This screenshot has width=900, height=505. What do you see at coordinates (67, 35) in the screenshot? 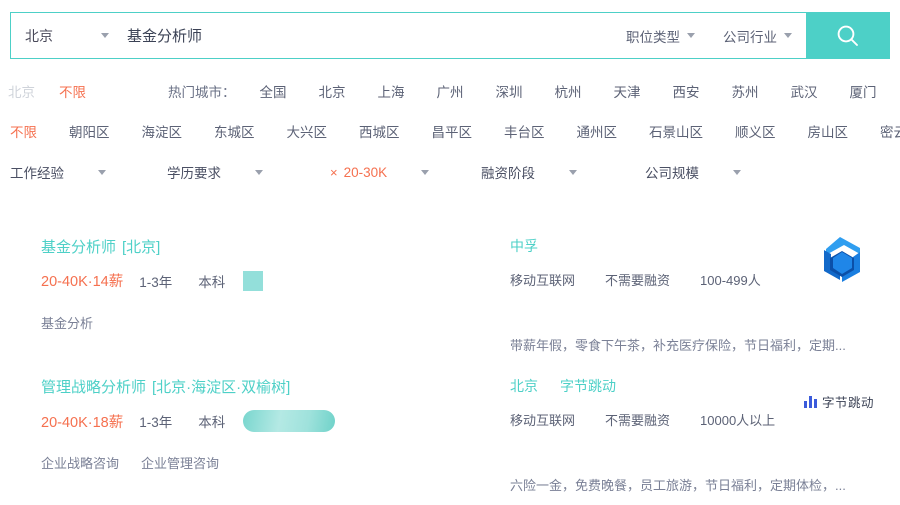
I see `city-selector: 北京` at bounding box center [67, 35].